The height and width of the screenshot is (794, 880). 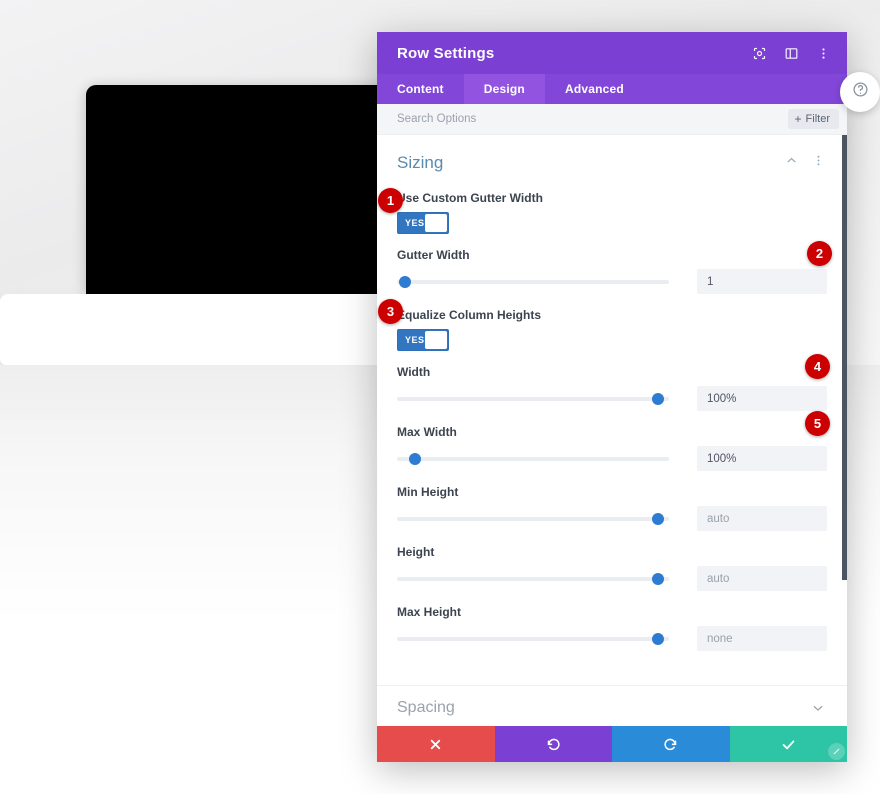 I want to click on resize-diagonal-icon, so click(x=836, y=751).